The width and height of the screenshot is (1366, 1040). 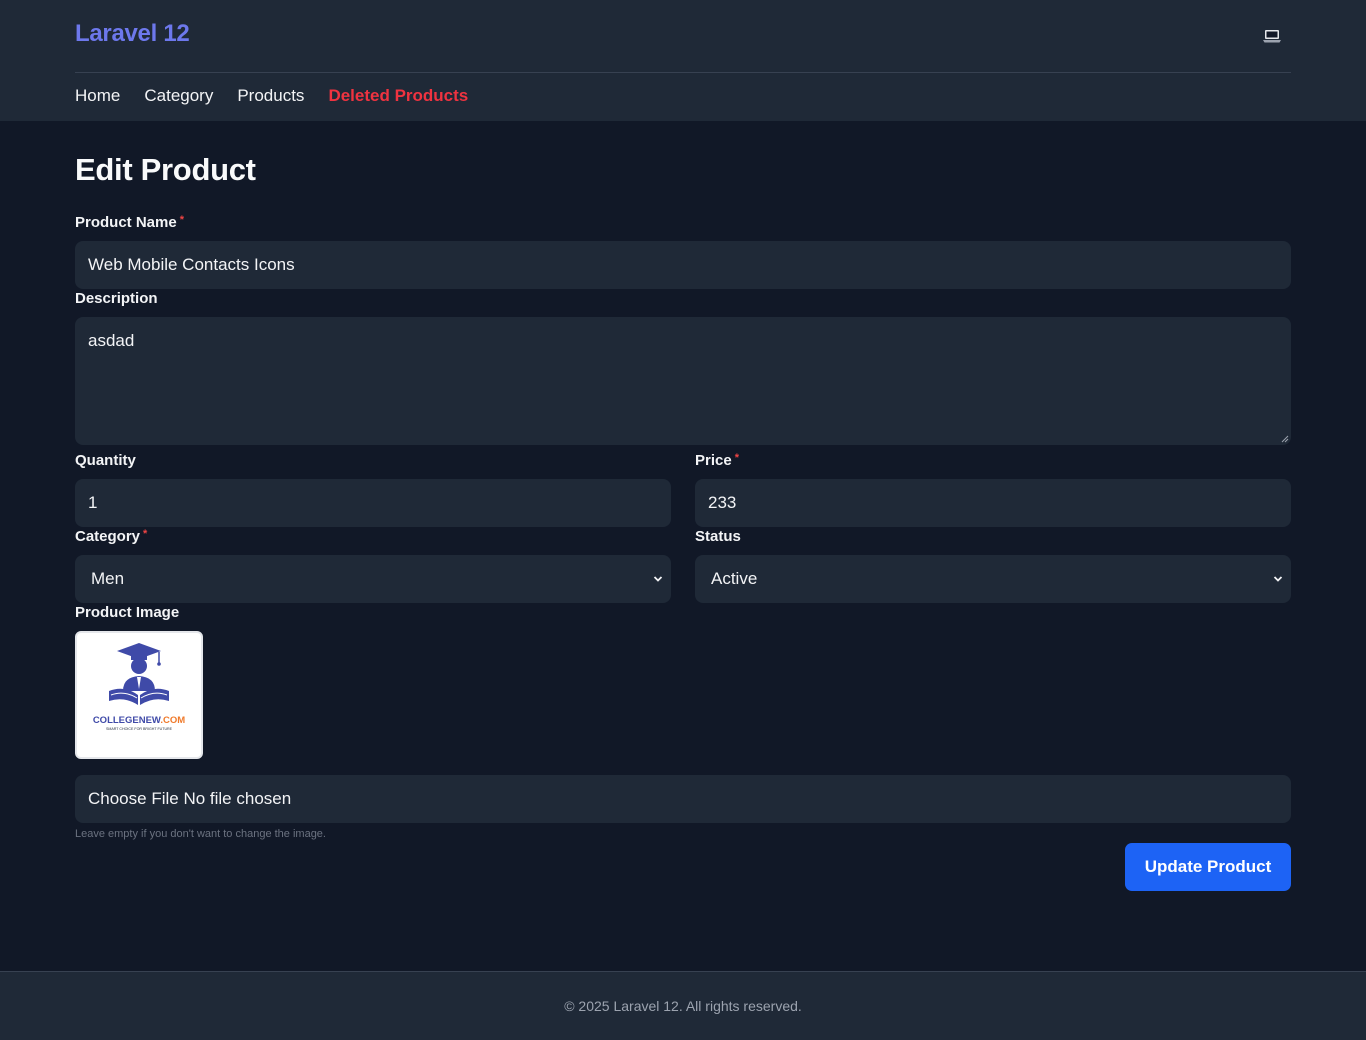 I want to click on logo-text-suffix: .COM, so click(x=172, y=720).